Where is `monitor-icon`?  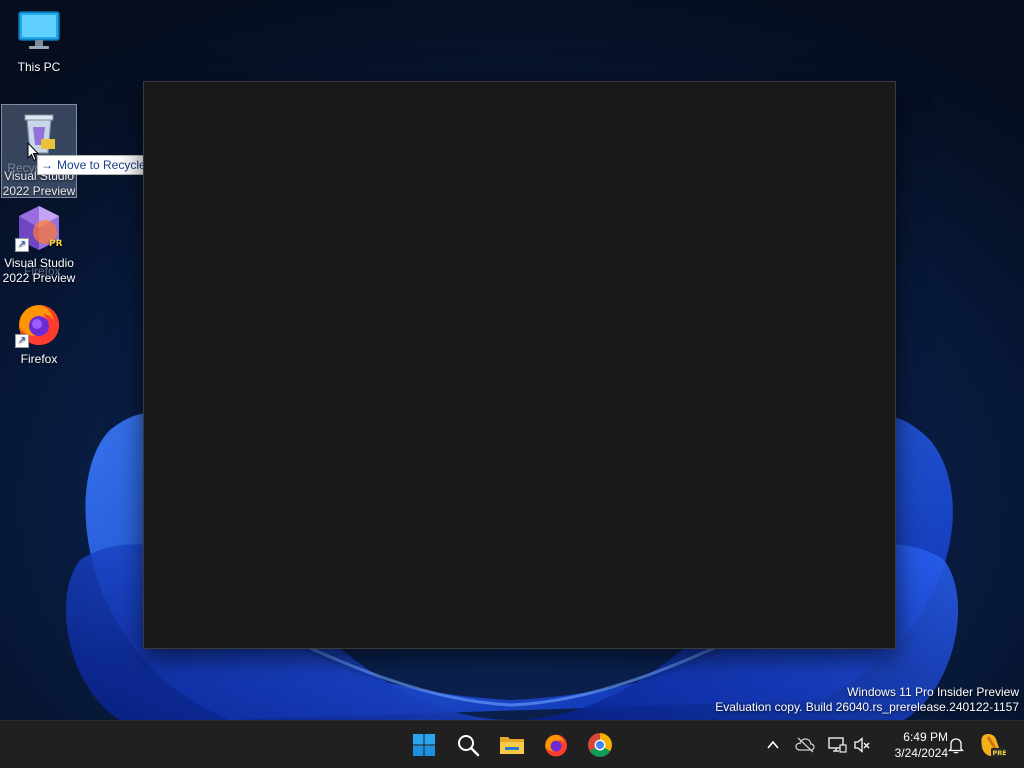 monitor-icon is located at coordinates (39, 32).